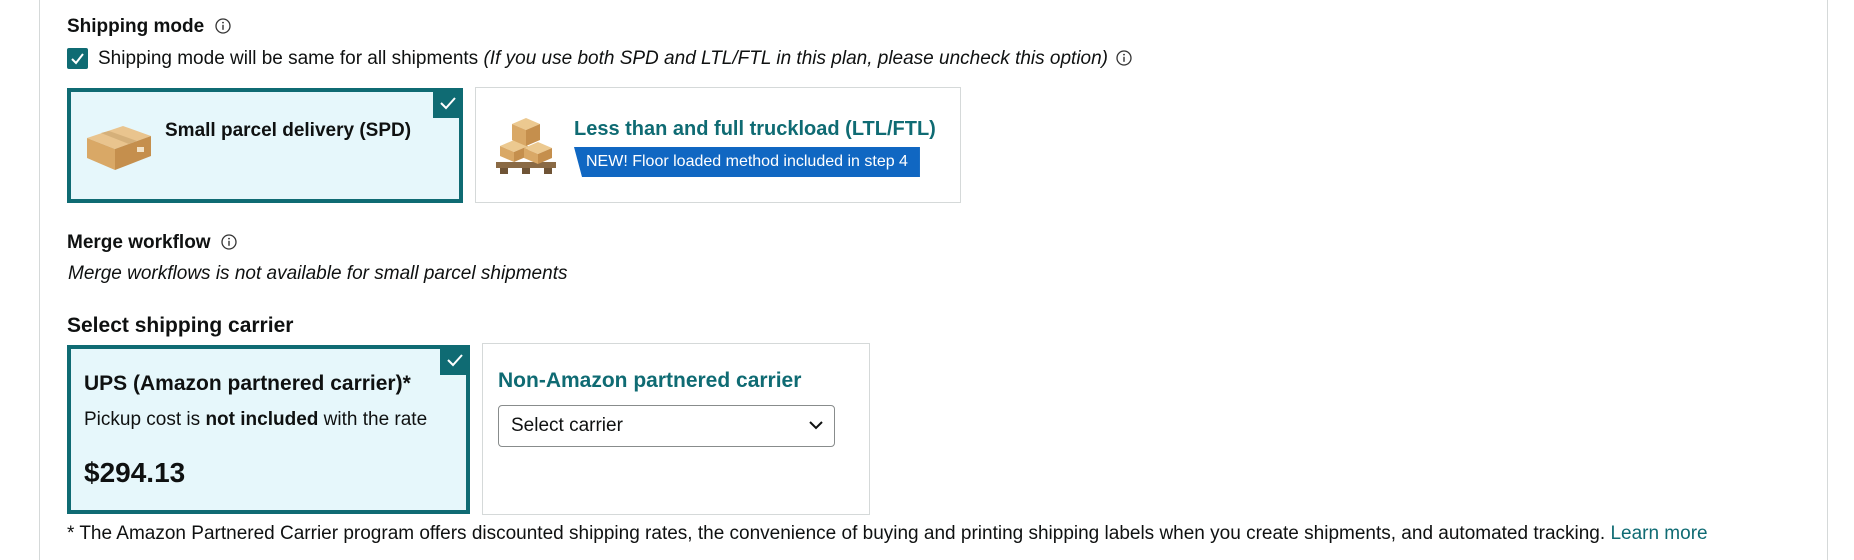 This screenshot has height=560, width=1854. Describe the element at coordinates (119, 148) in the screenshot. I see `parcel-box-icon` at that location.